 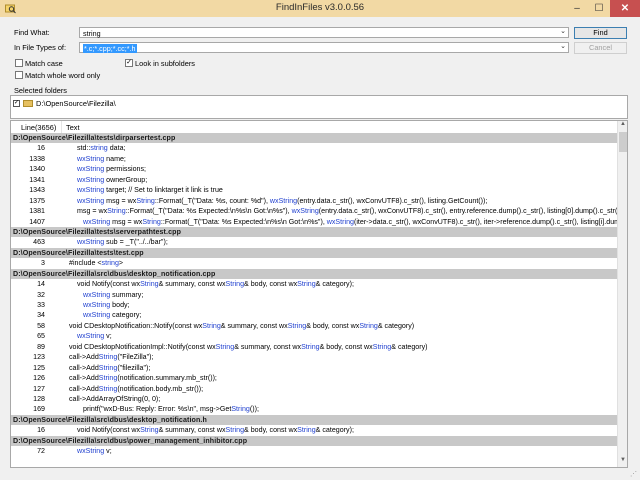 I want to click on scroll-up-icon: ▲, so click(x=622, y=126).